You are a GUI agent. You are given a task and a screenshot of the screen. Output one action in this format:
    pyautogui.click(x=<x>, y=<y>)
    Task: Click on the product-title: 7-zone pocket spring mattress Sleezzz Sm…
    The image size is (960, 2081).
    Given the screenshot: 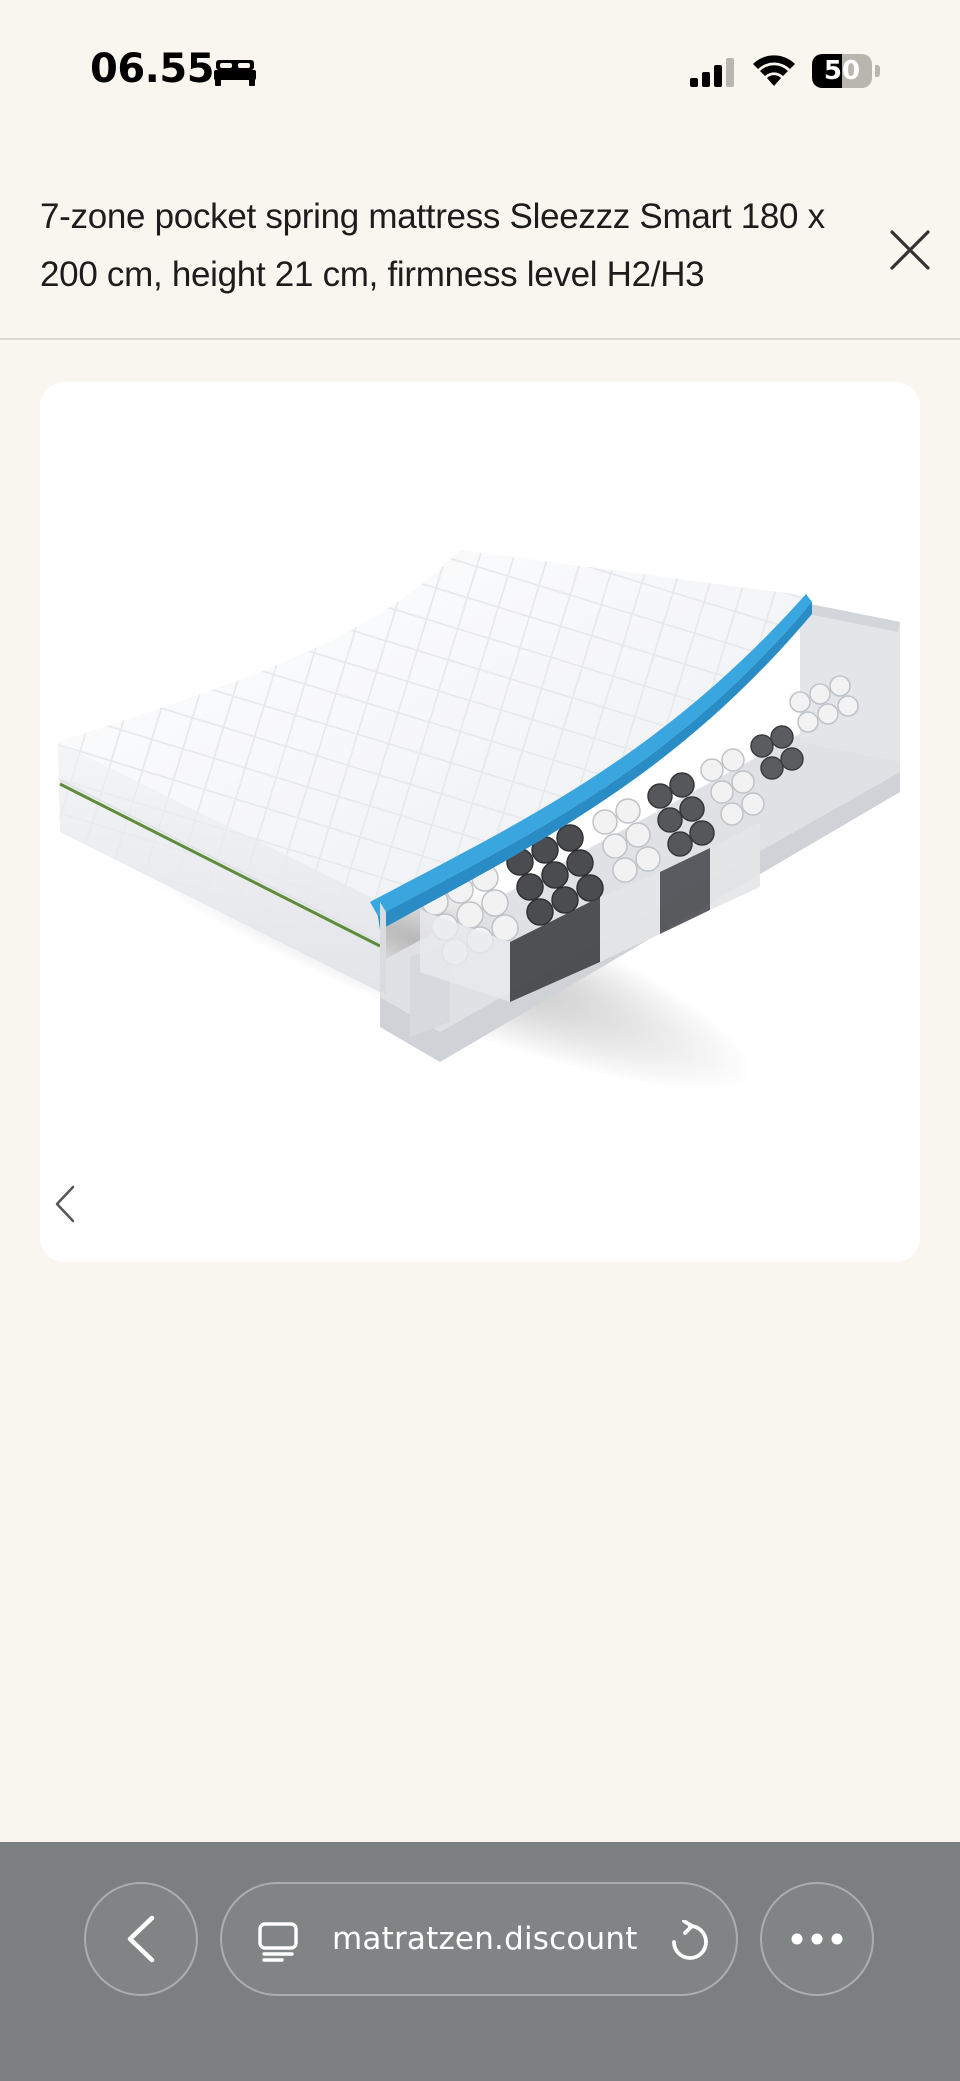 What is the action you would take?
    pyautogui.click(x=432, y=245)
    